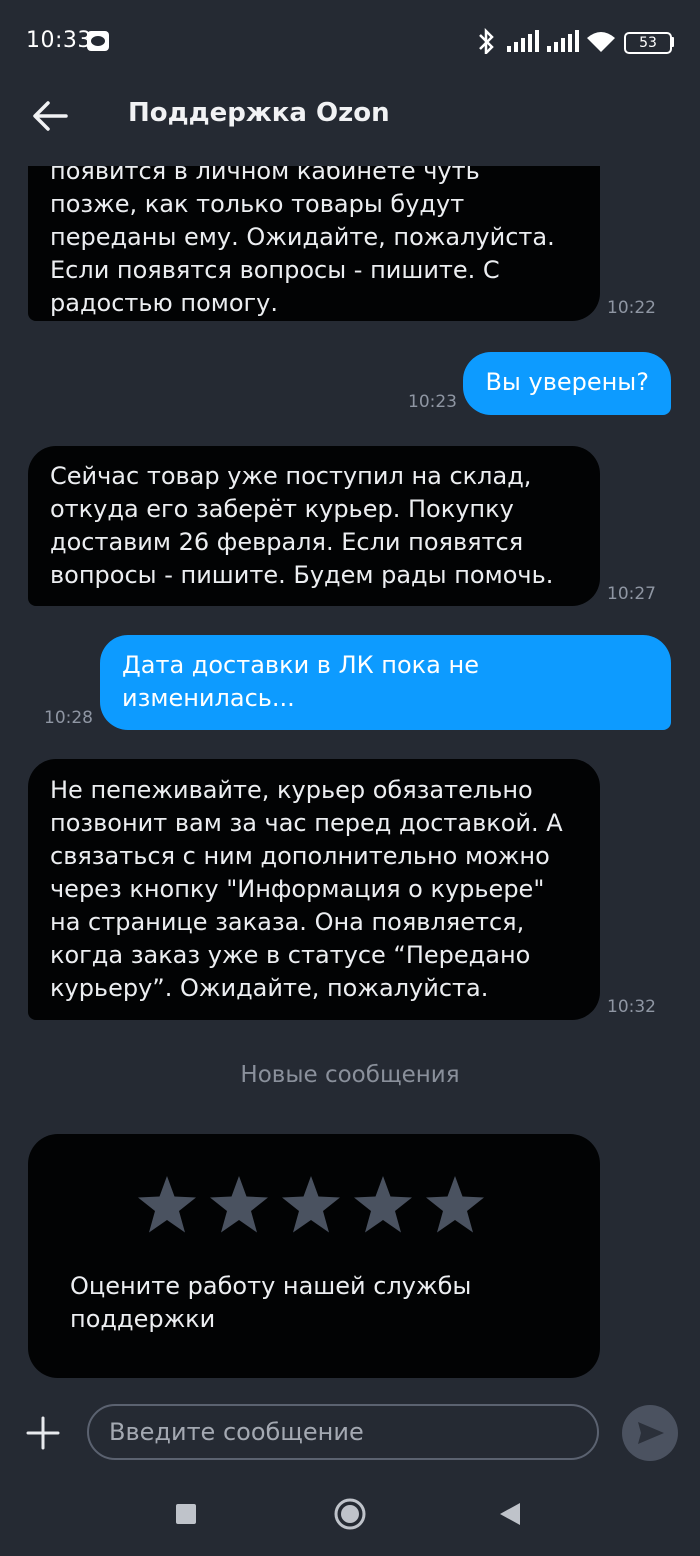 This screenshot has width=700, height=1556. Describe the element at coordinates (563, 41) in the screenshot. I see `signal-2-icon` at that location.